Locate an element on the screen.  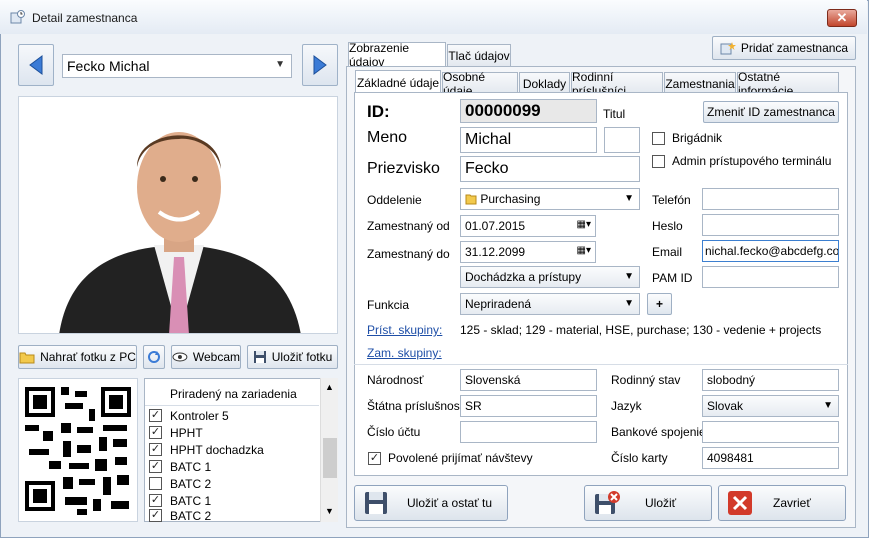
eye-icon is located at coordinates (180, 357).